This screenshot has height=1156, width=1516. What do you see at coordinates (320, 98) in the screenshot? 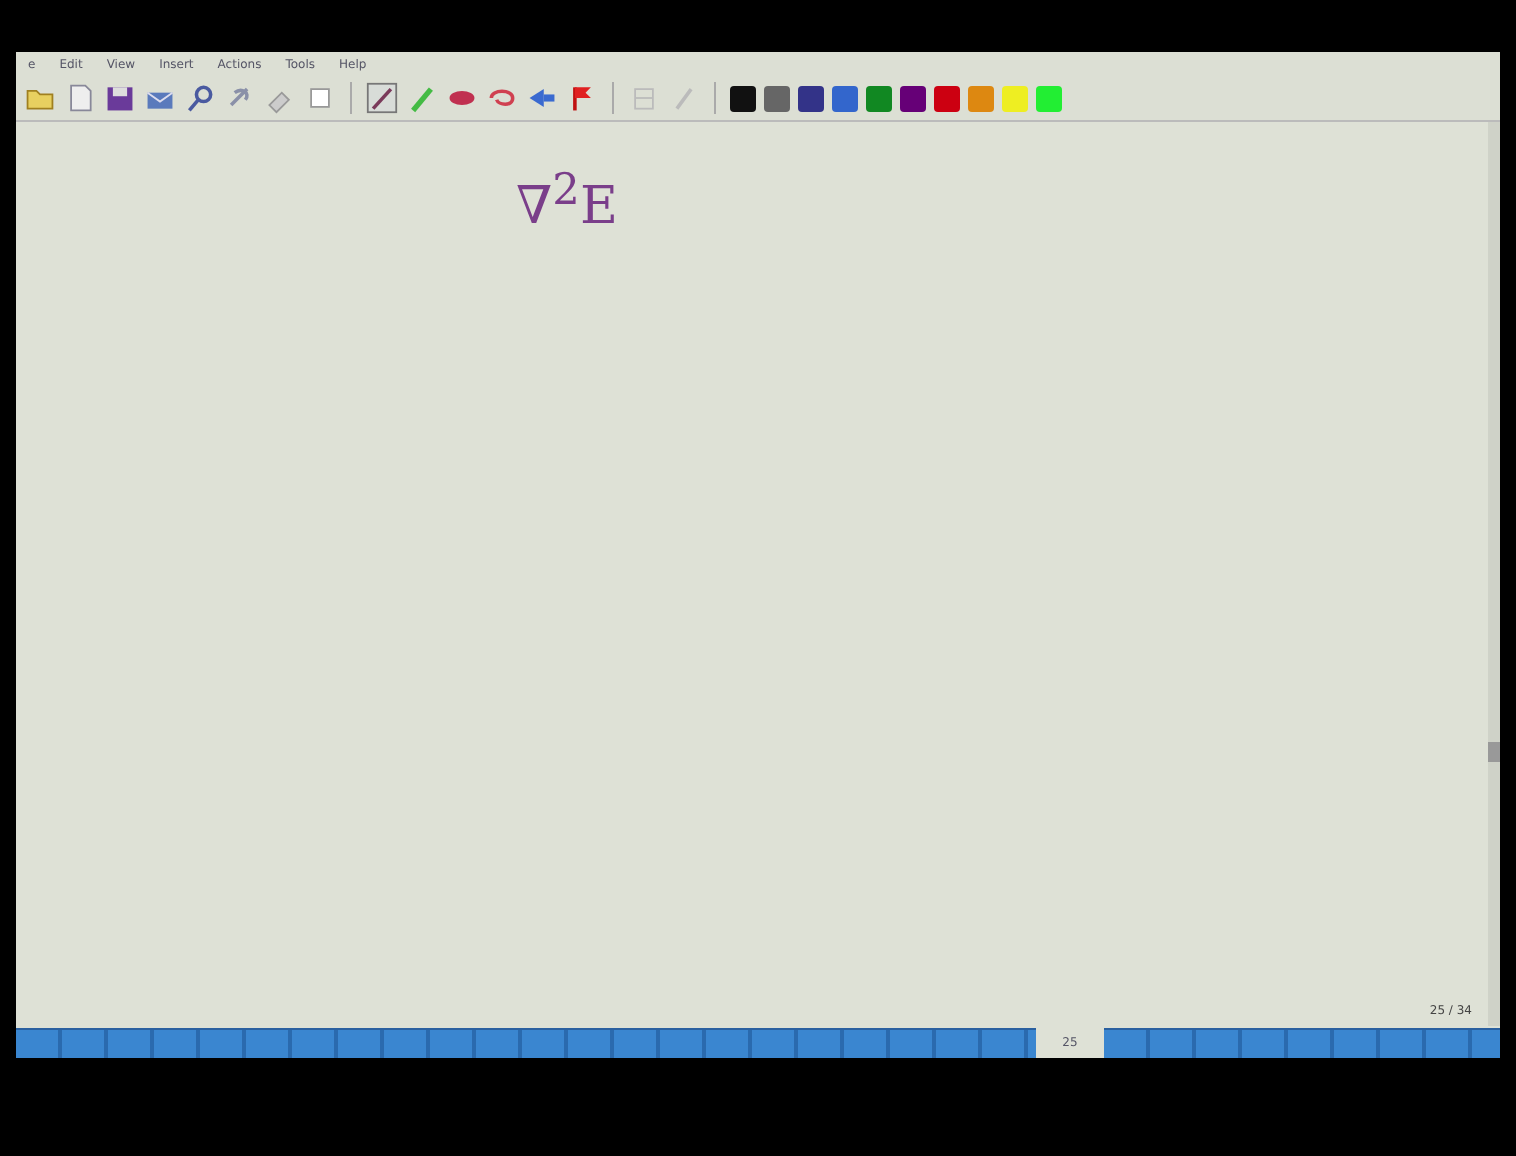
I see `square-icon` at bounding box center [320, 98].